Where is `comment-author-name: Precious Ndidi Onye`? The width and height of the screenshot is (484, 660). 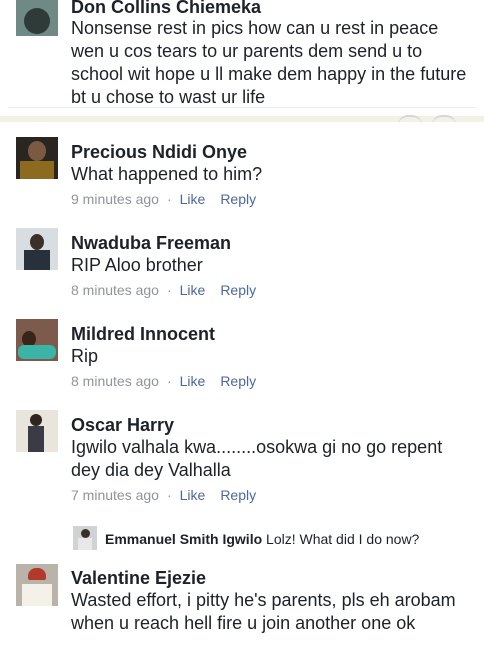
comment-author-name: Precious Ndidi Onye is located at coordinates (159, 152).